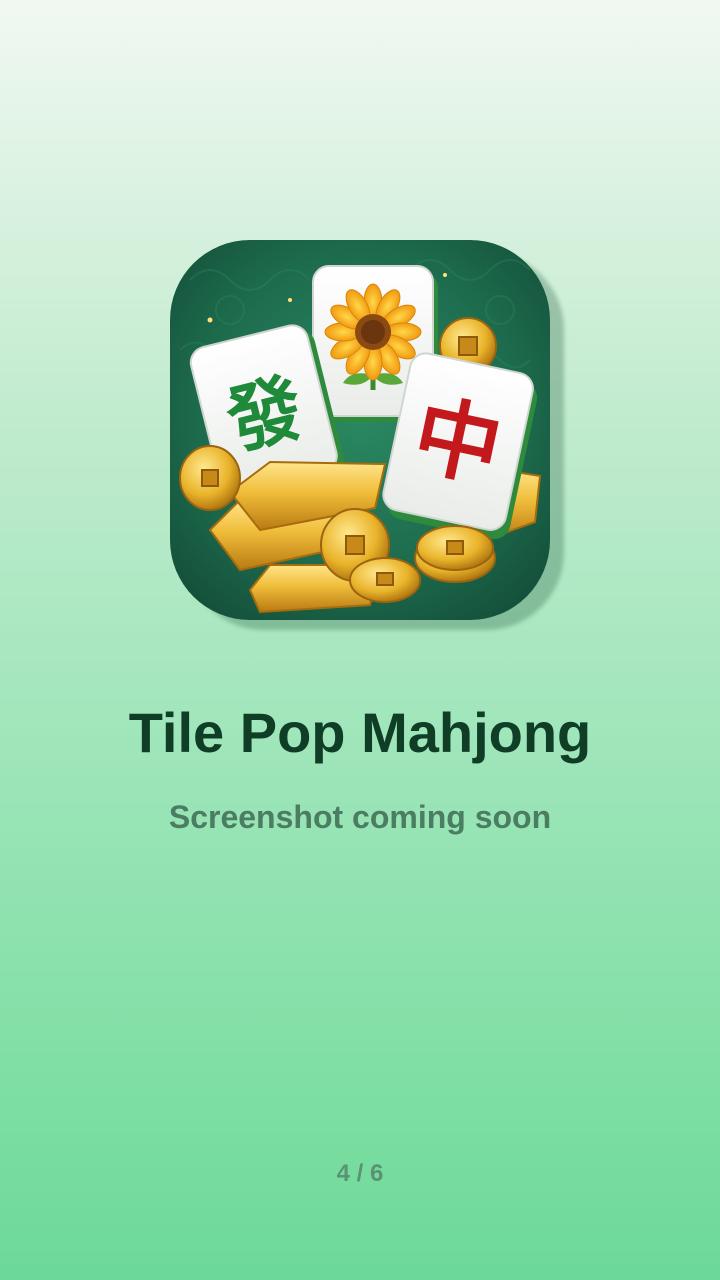  What do you see at coordinates (210, 478) in the screenshot?
I see `coins-left` at bounding box center [210, 478].